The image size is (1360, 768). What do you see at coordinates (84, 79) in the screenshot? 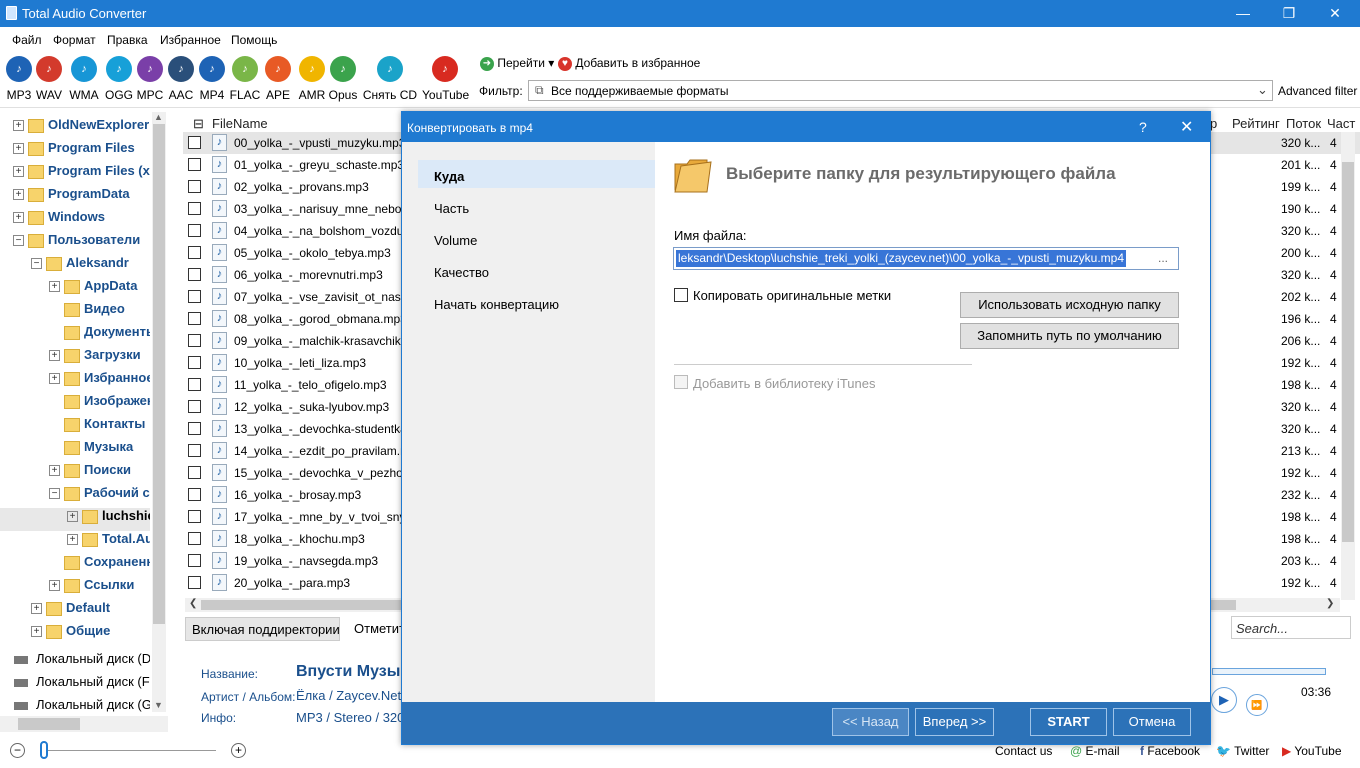
I see `format-wma-button: ♪ WMA` at bounding box center [84, 79].